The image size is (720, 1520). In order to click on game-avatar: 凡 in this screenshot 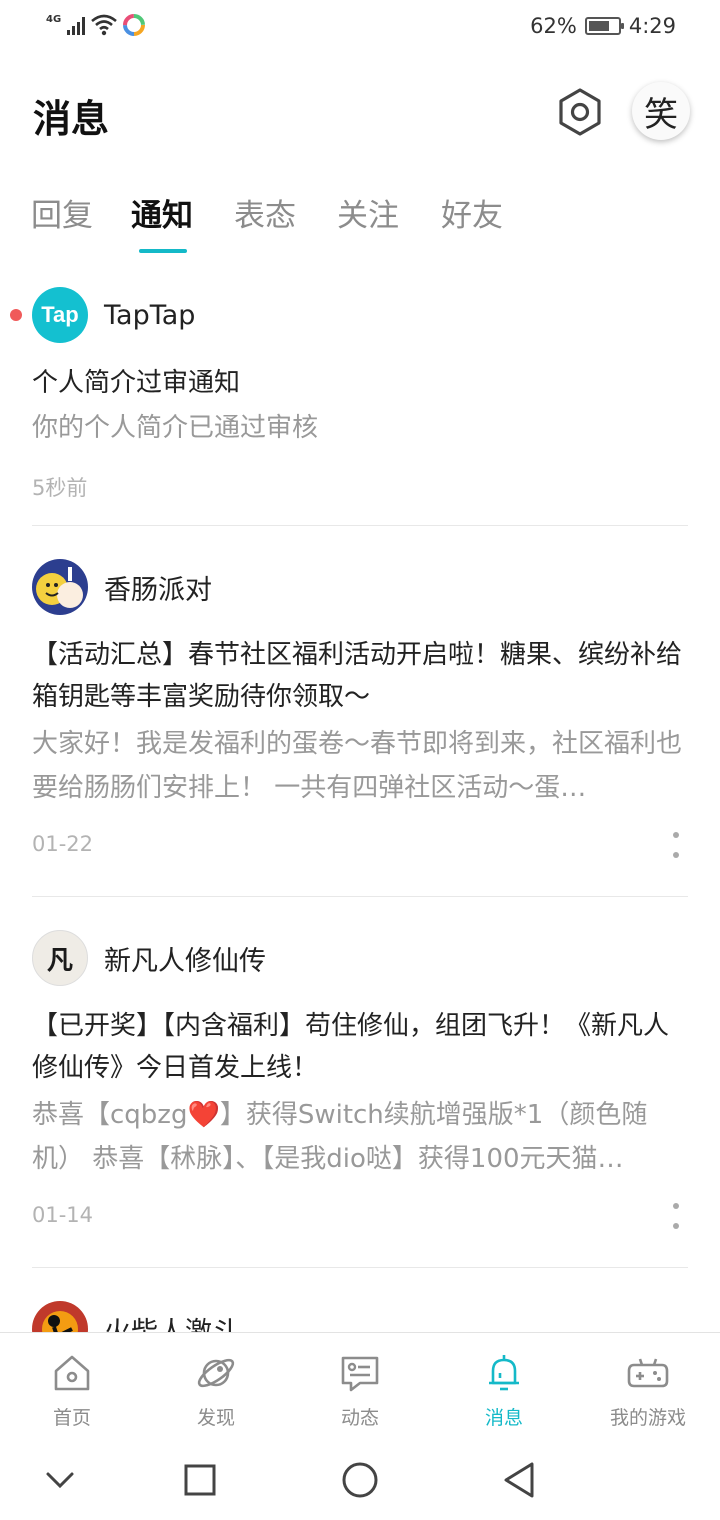, I will do `click(60, 958)`.